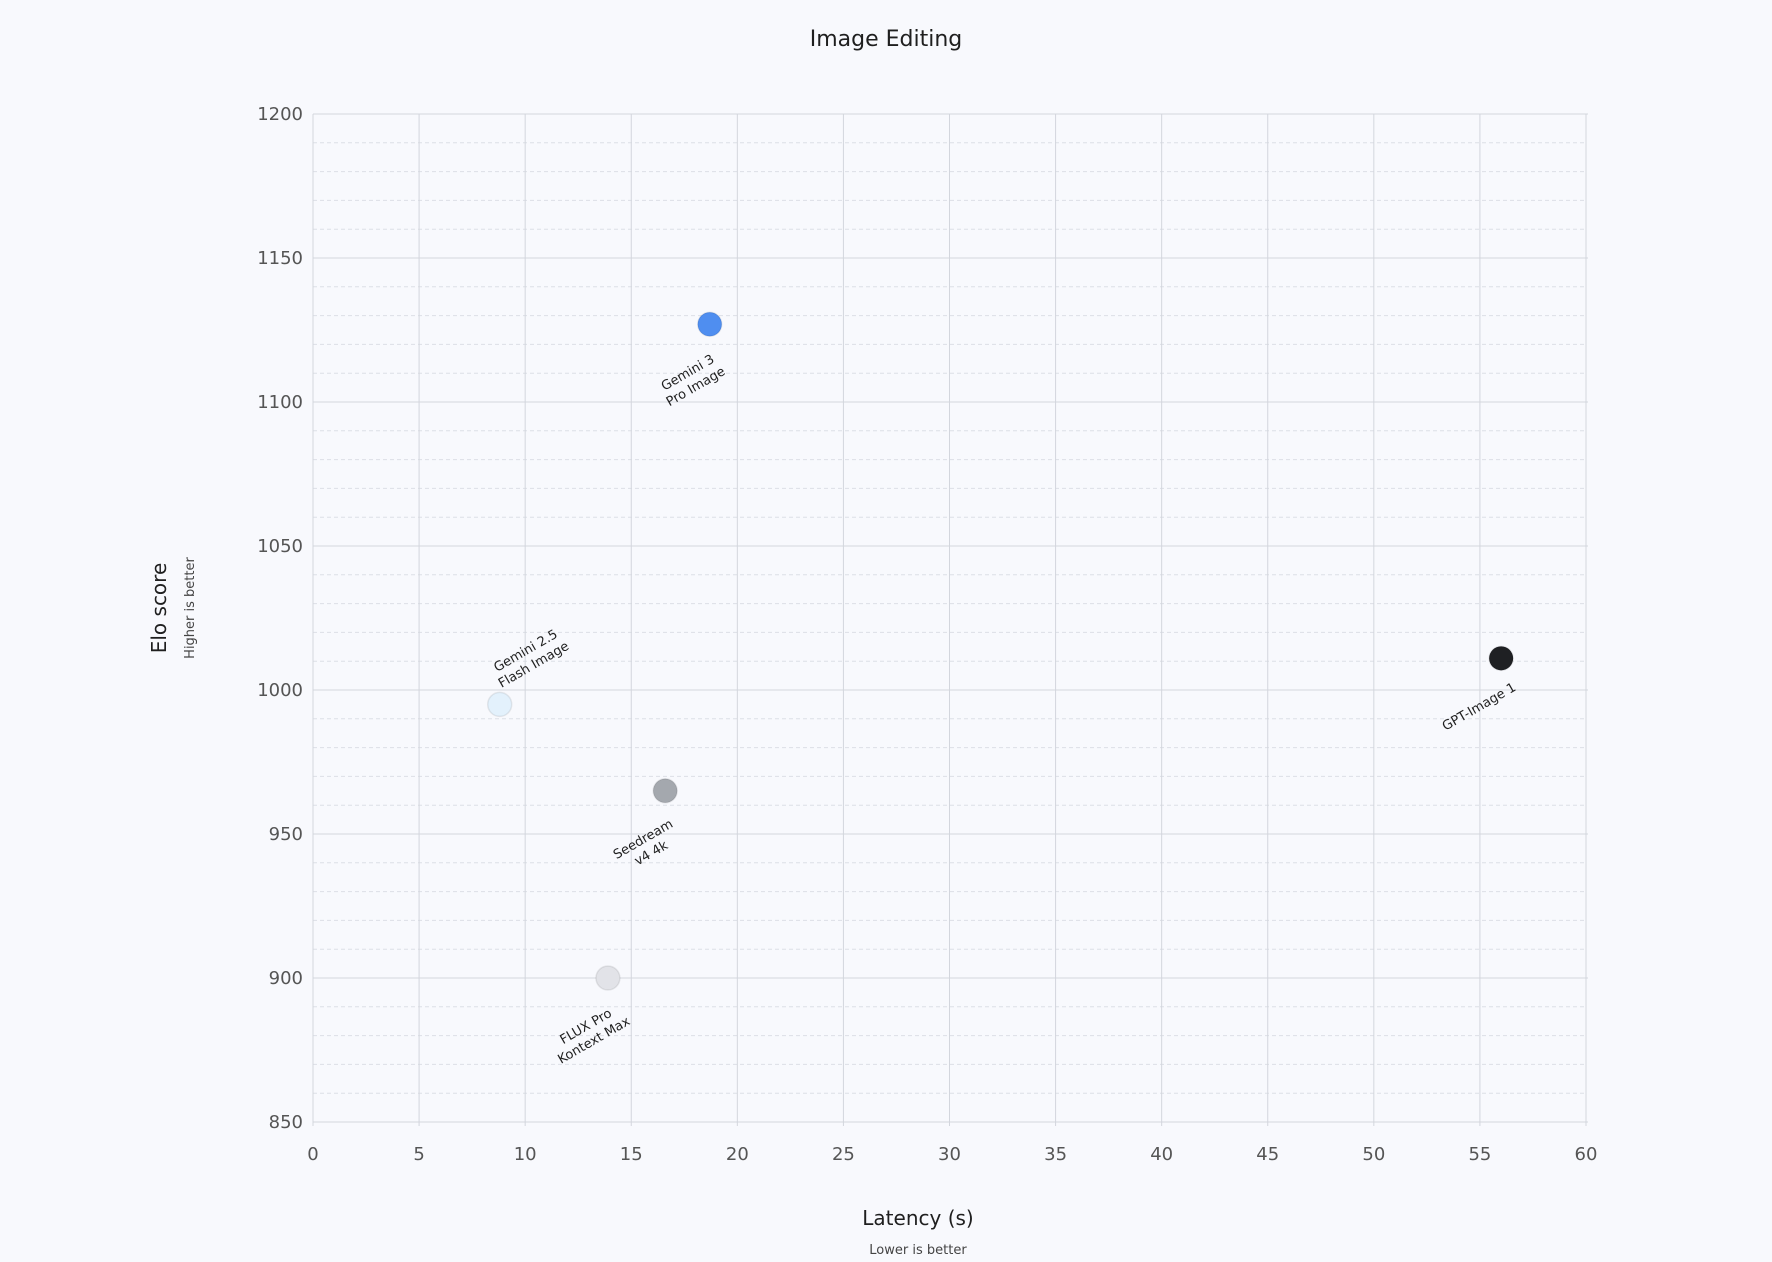 Image resolution: width=1772 pixels, height=1262 pixels. I want to click on x-tick-label: 50, so click(1373, 1154).